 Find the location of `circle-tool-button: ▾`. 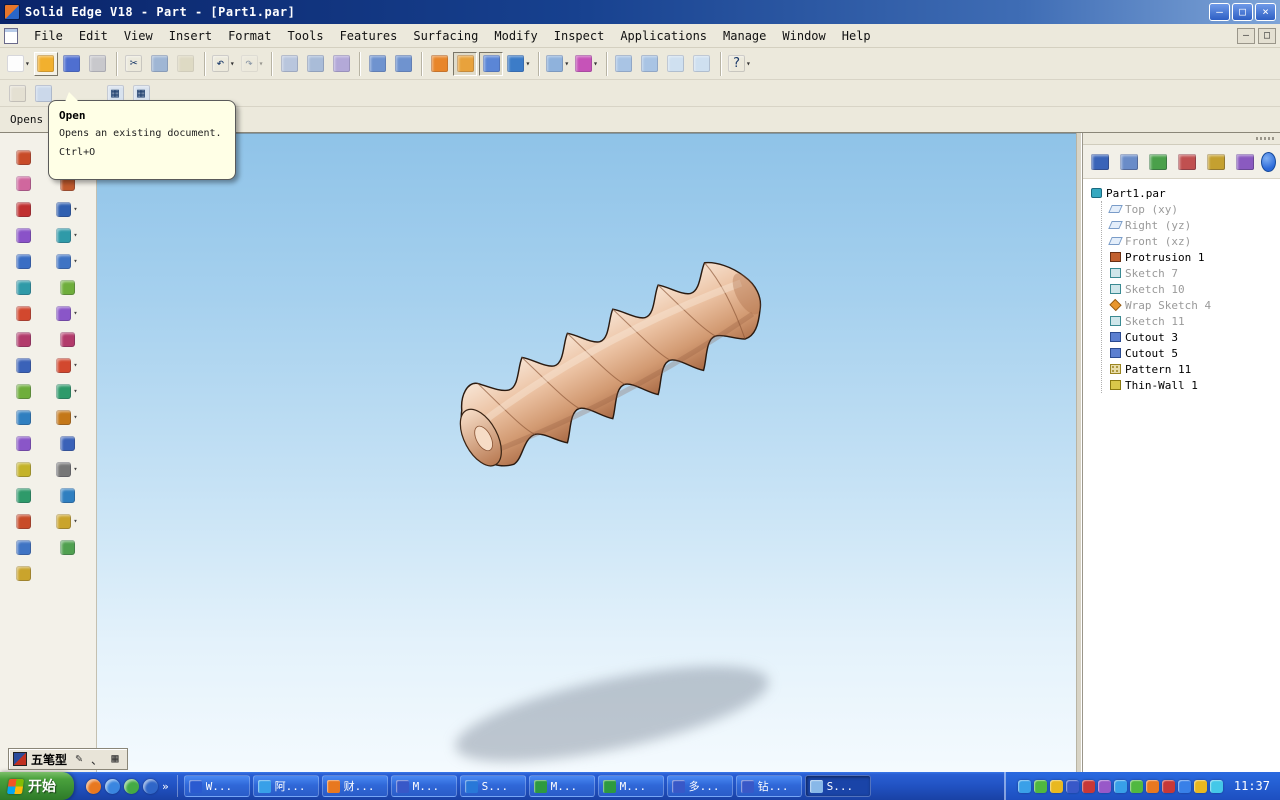

circle-tool-button: ▾ is located at coordinates (67, 261).